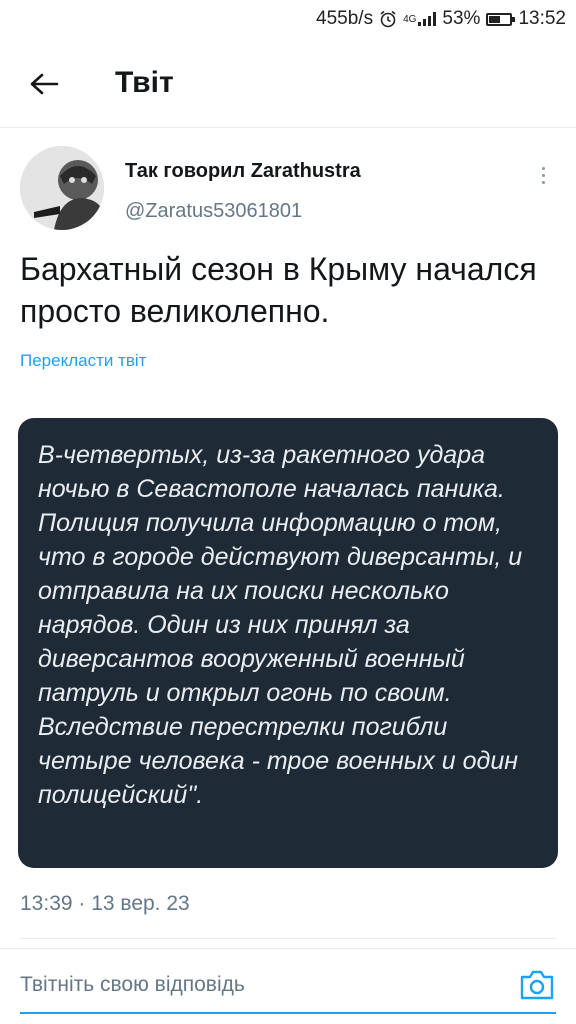 Image resolution: width=576 pixels, height=1024 pixels. What do you see at coordinates (288, 938) in the screenshot?
I see `divider` at bounding box center [288, 938].